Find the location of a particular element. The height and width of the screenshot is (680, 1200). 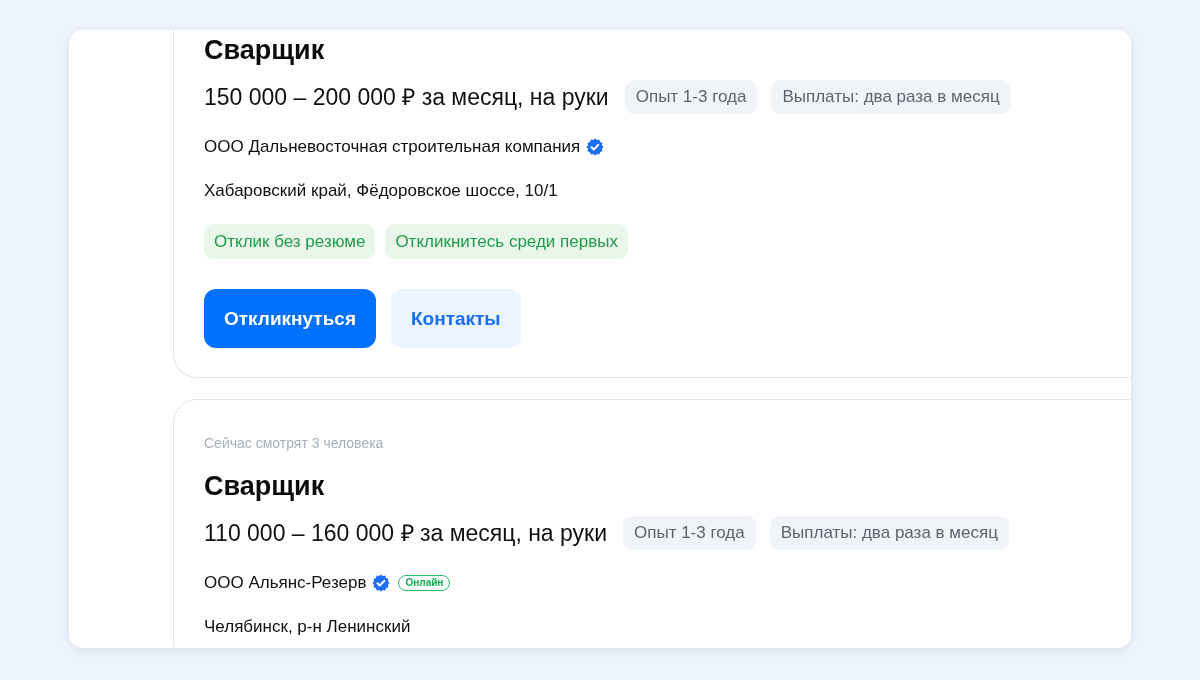

salary-text: 110 000 – 160 000 ₽ за месяц, на руки is located at coordinates (405, 533).